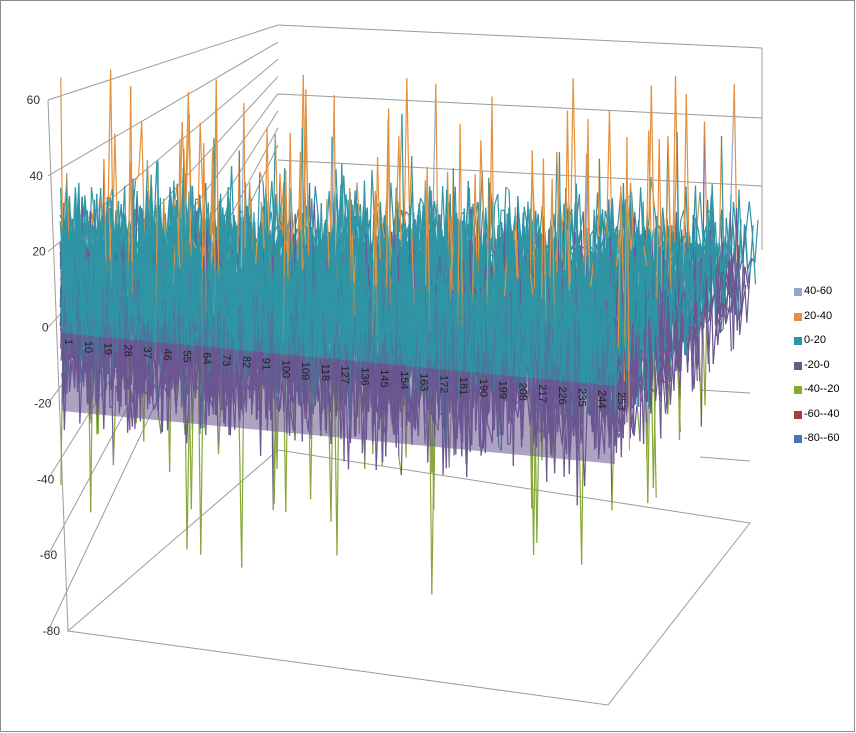  What do you see at coordinates (46, 479) in the screenshot?
I see `z-tick-label: -40` at bounding box center [46, 479].